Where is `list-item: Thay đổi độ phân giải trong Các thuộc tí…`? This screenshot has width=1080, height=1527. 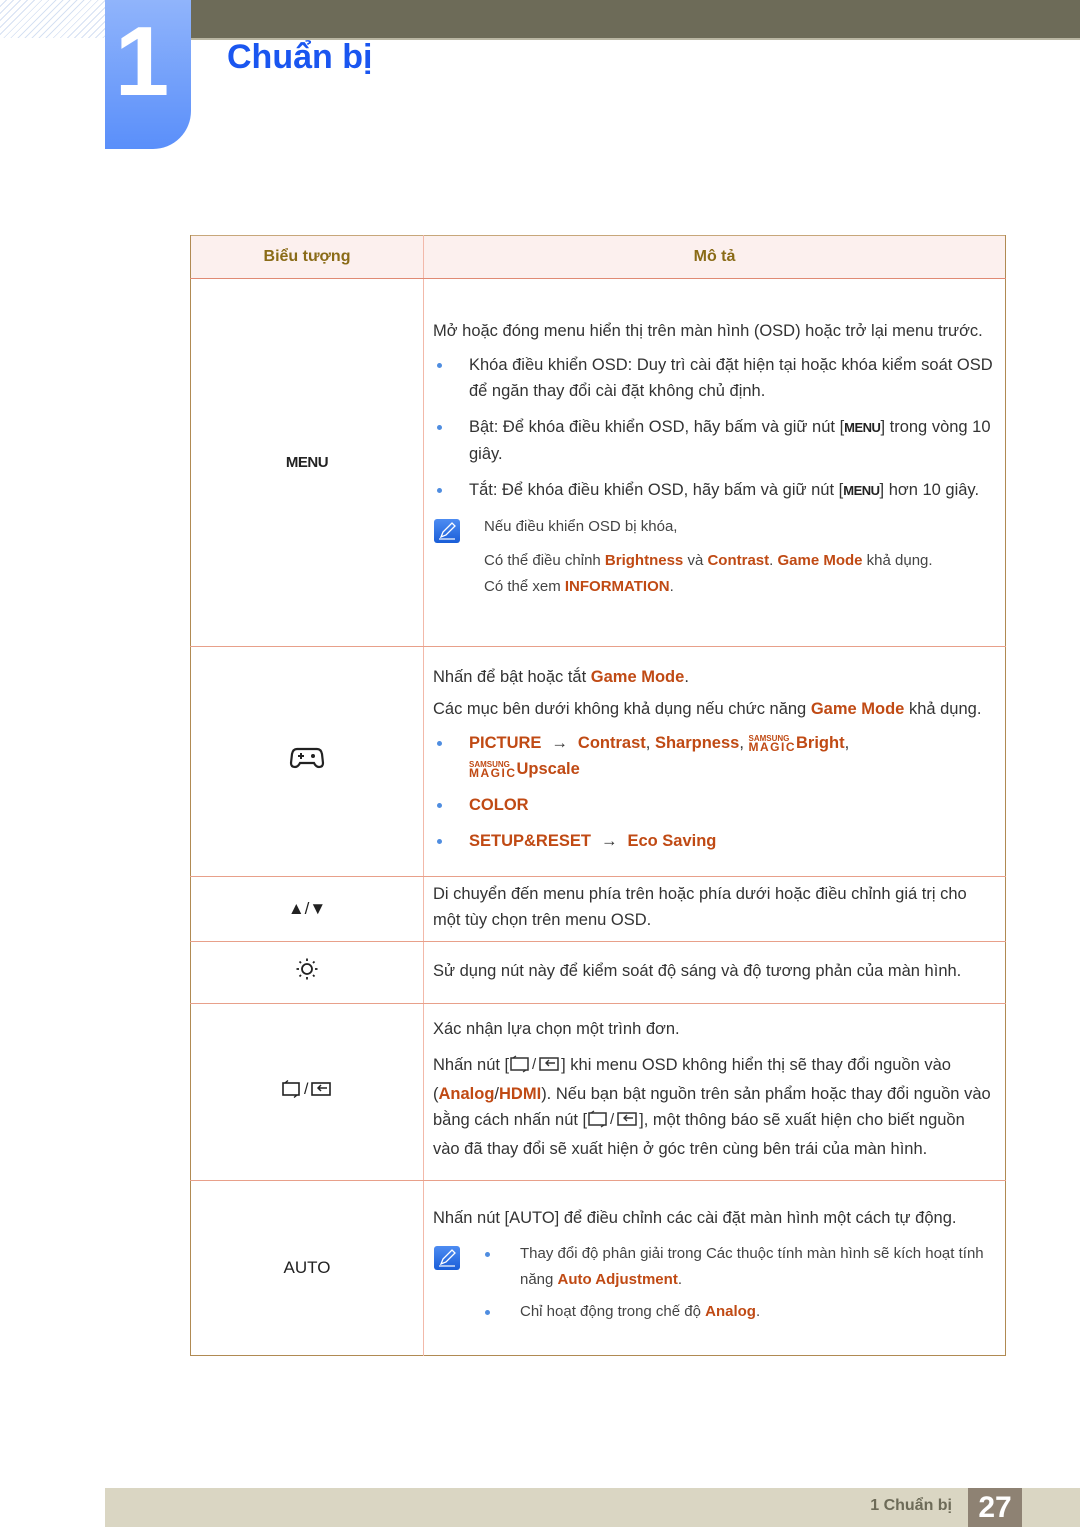
list-item: Thay đổi độ phân giải trong Các thuộc tí… is located at coordinates (738, 1267).